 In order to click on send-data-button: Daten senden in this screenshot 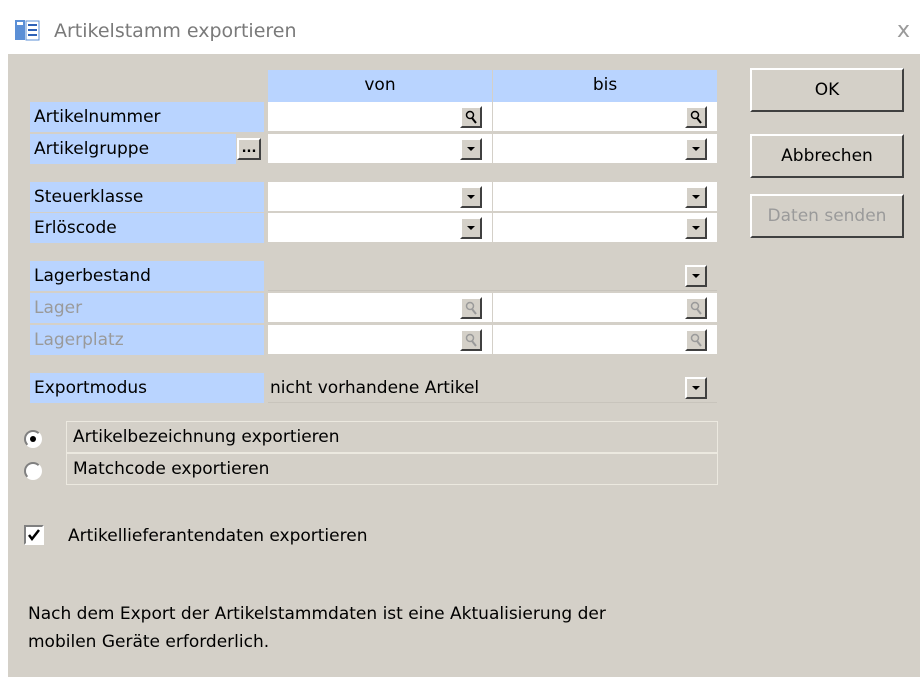, I will do `click(827, 216)`.